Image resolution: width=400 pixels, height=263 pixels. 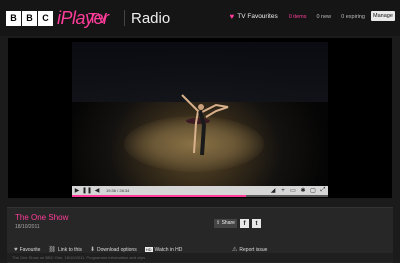 I want to click on watch-hd-button: HD Watch in HD, so click(x=163, y=249).